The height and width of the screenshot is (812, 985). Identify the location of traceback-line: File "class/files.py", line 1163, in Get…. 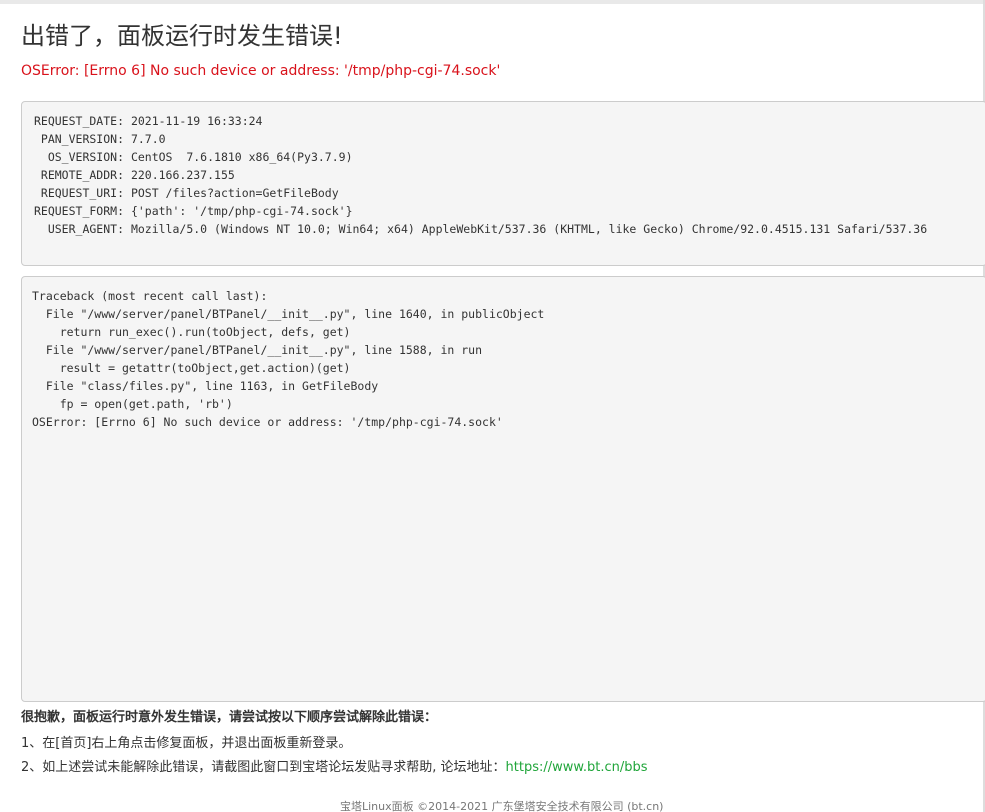
(205, 385).